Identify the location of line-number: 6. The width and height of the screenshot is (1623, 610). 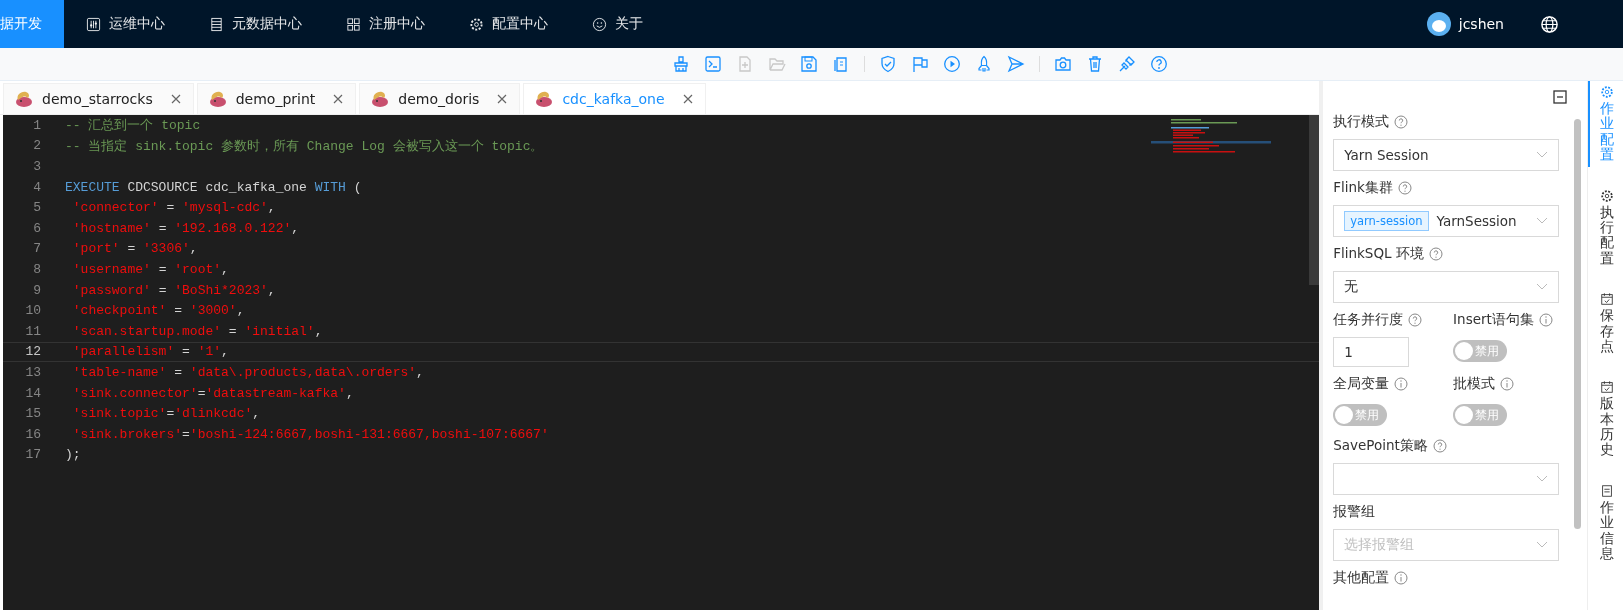
(36, 228).